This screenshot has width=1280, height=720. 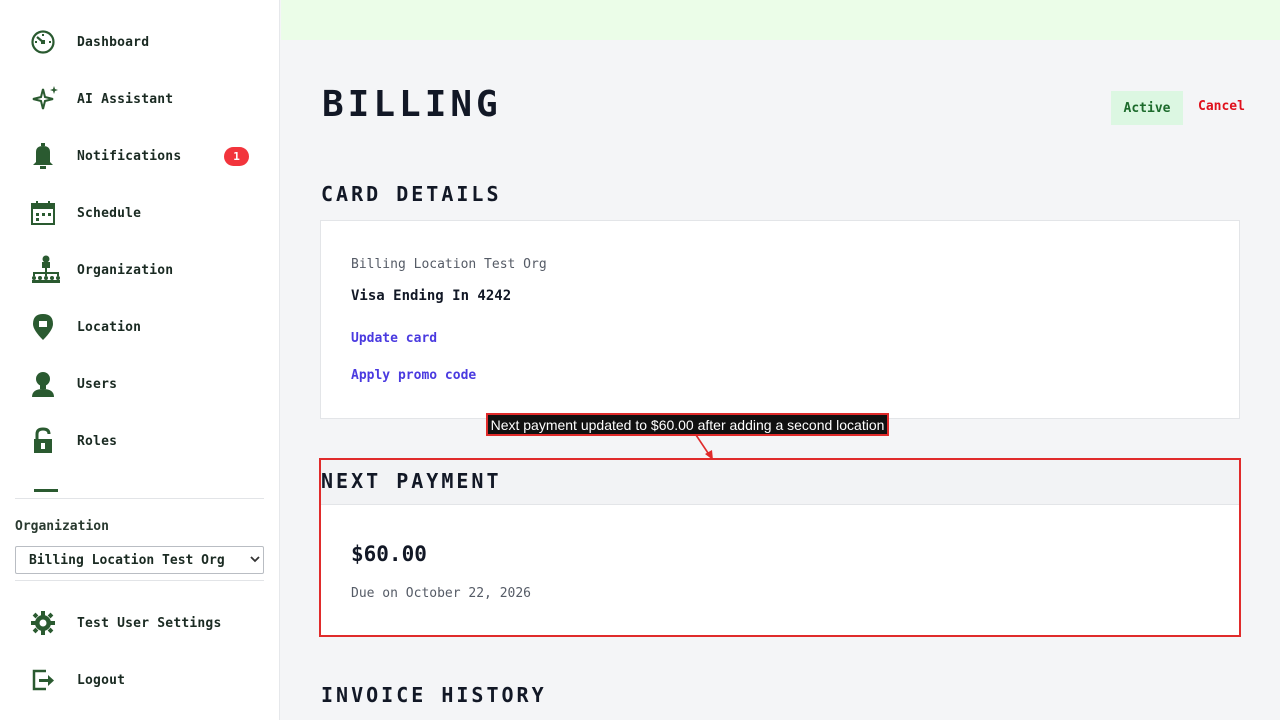 What do you see at coordinates (46, 489) in the screenshot?
I see `sidebar-item-partial` at bounding box center [46, 489].